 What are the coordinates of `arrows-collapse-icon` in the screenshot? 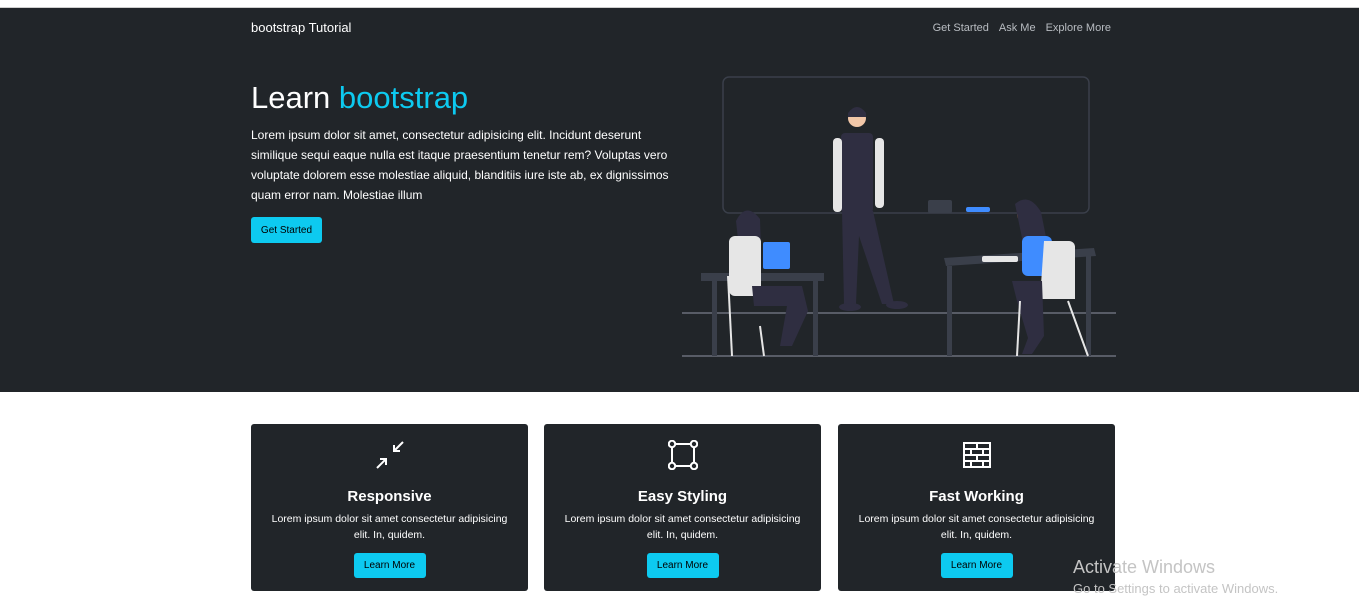 It's located at (389, 455).